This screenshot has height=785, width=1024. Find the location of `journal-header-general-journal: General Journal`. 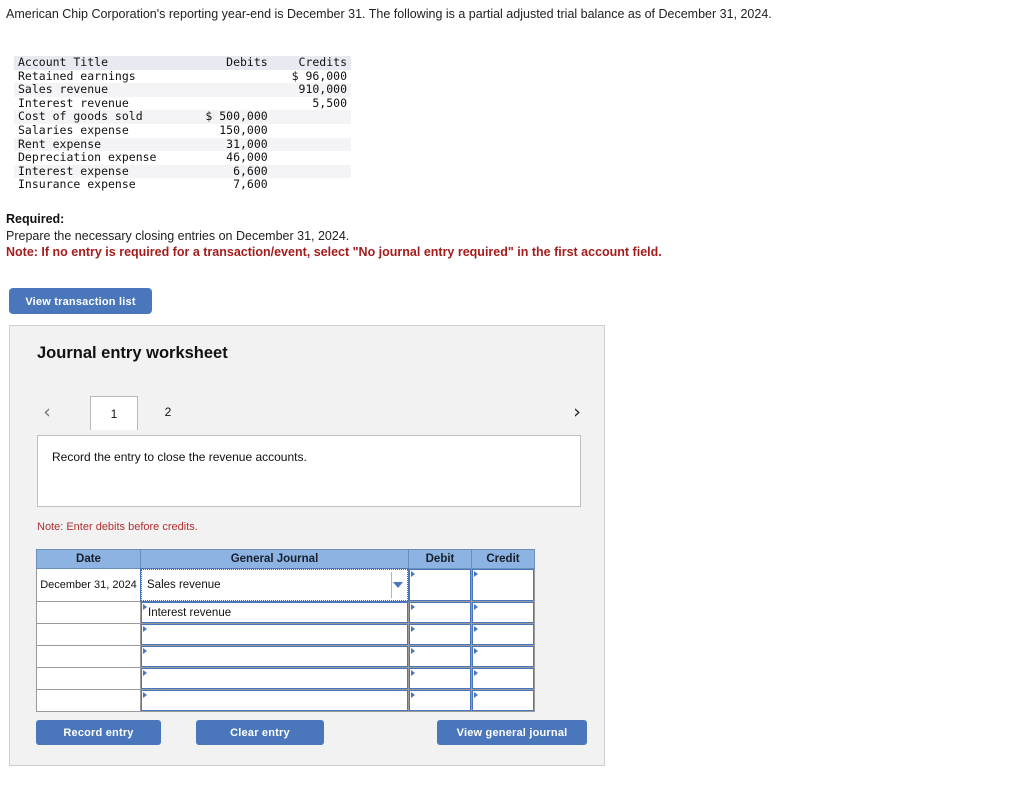

journal-header-general-journal: General Journal is located at coordinates (274, 559).